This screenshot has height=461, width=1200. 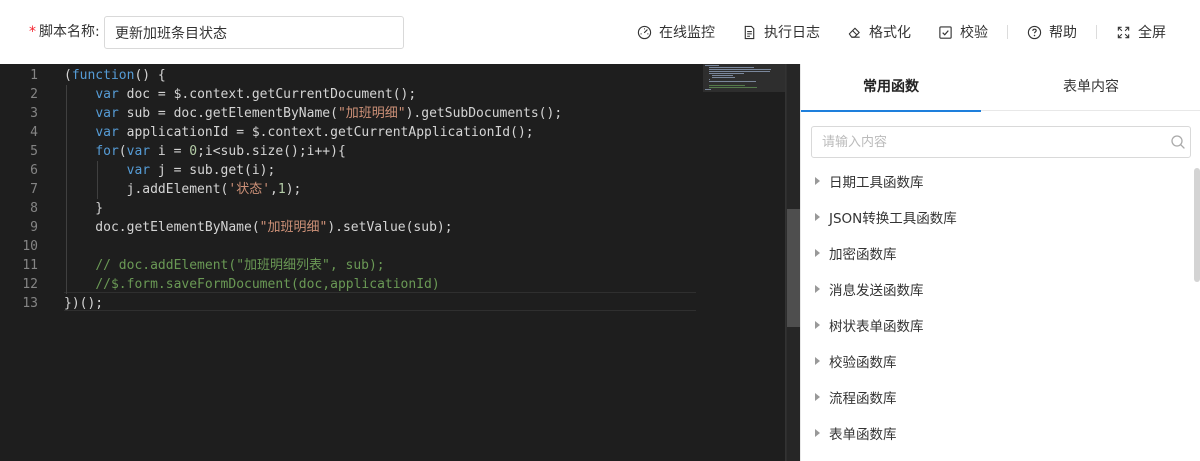 I want to click on function-library-item: 加密函数库, so click(x=856, y=253).